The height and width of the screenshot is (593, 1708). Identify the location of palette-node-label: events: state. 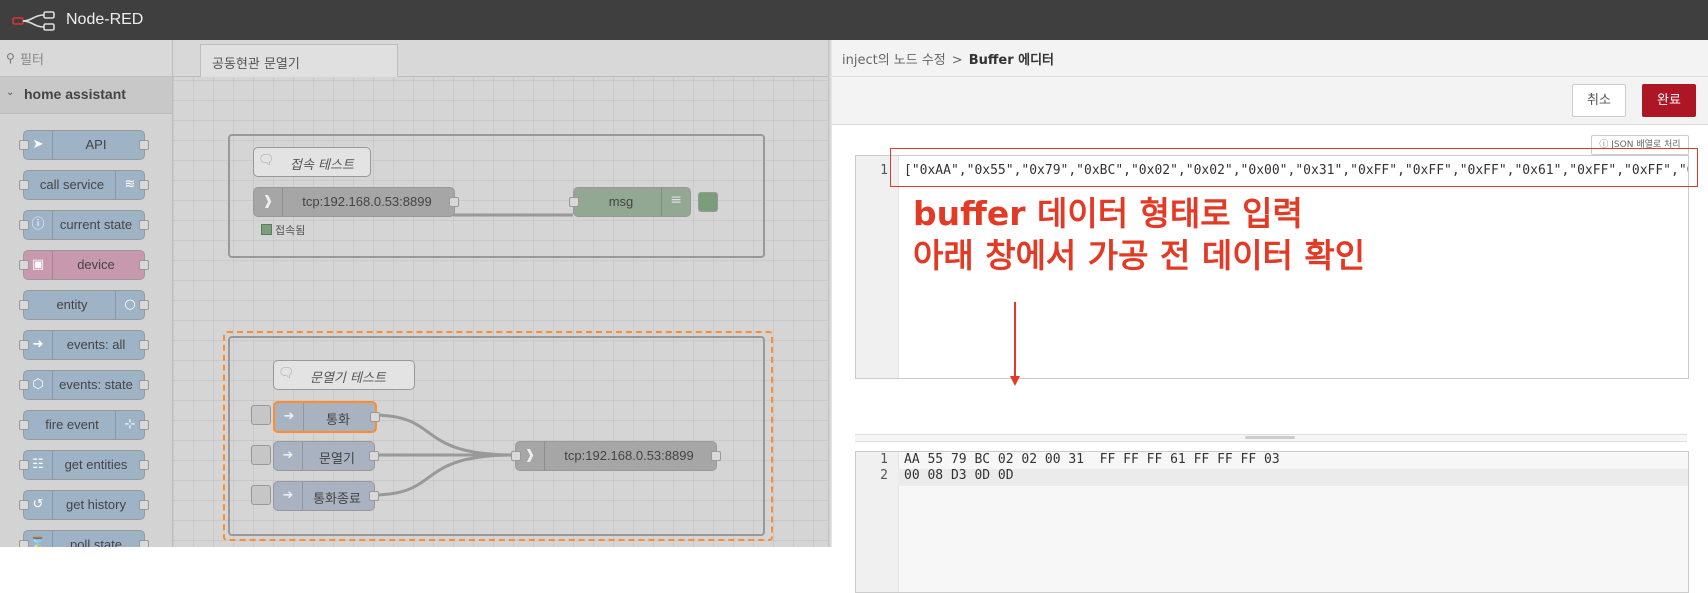
(96, 384).